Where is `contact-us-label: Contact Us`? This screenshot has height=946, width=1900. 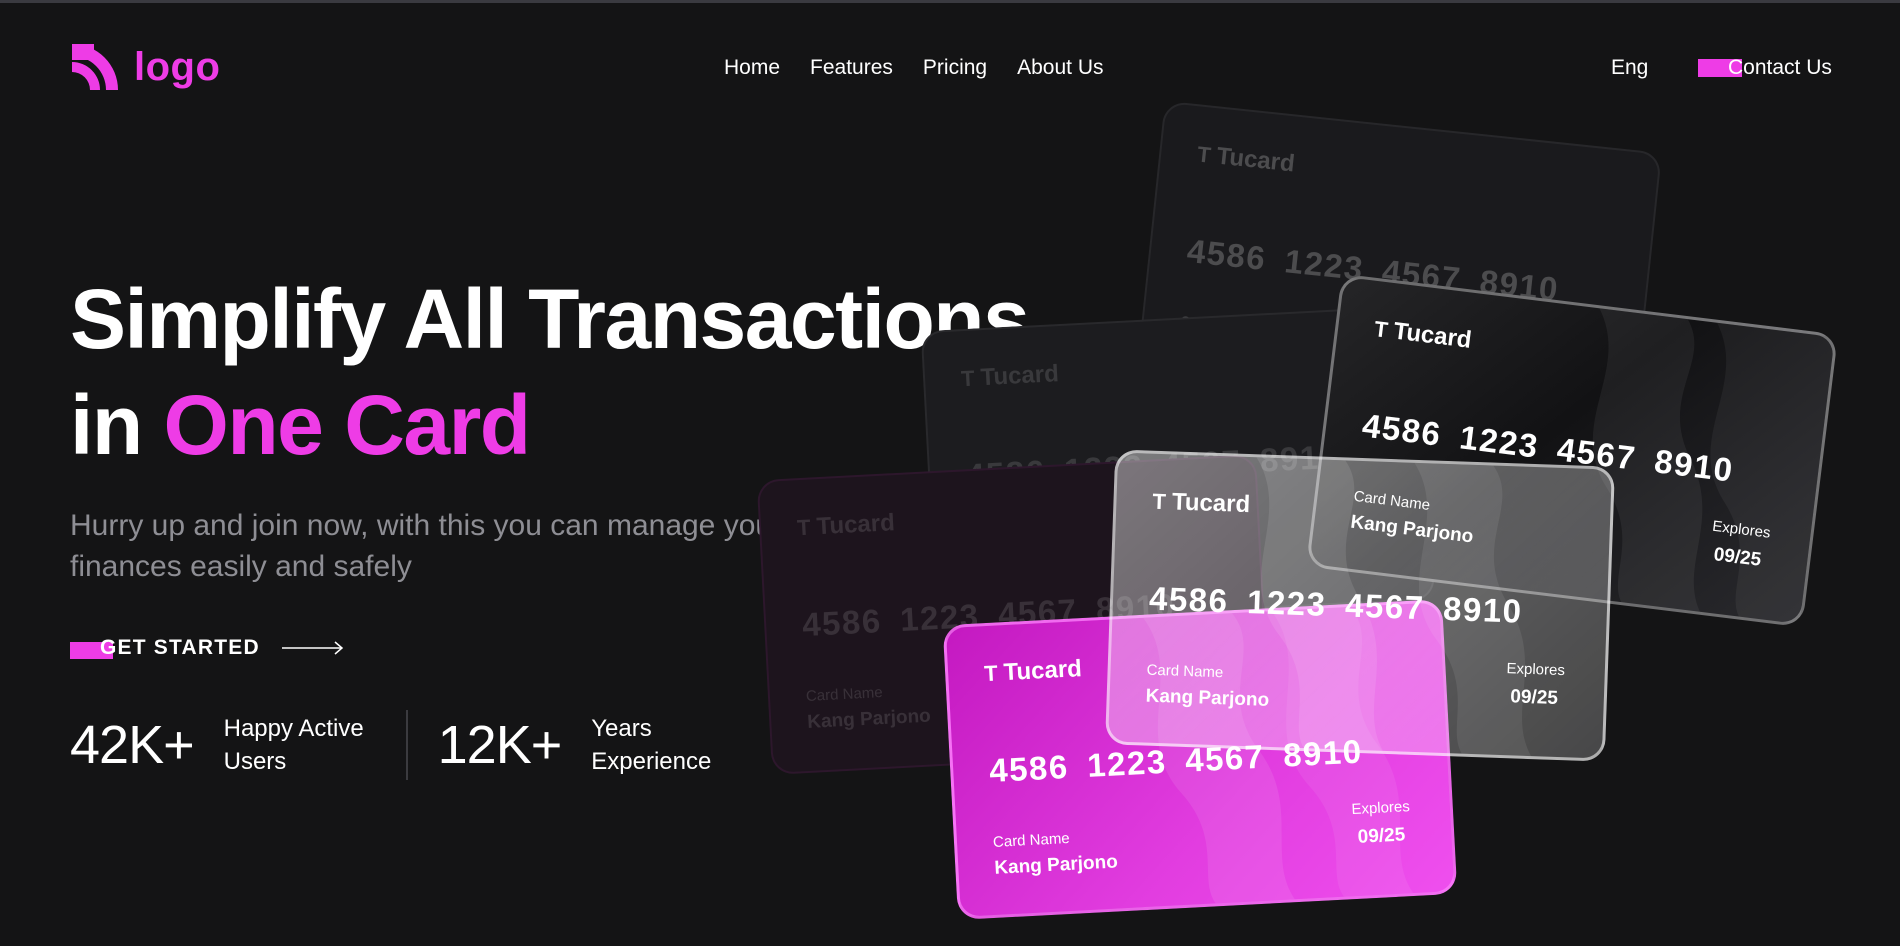
contact-us-label: Contact Us is located at coordinates (1780, 67).